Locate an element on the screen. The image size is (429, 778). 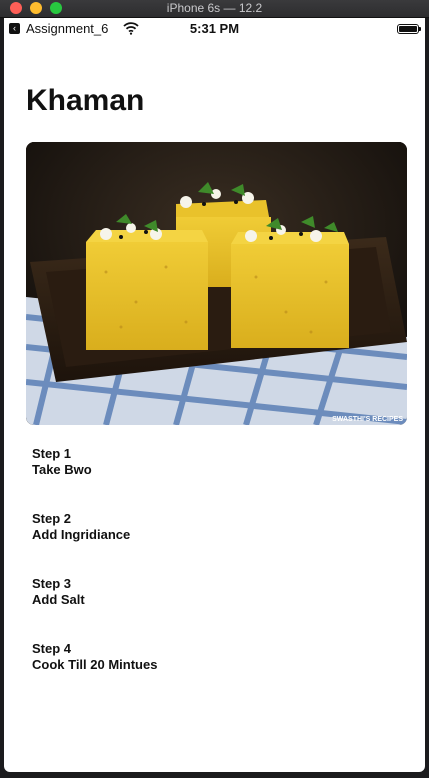
window-title: iPhone 6s — 12.2 is located at coordinates (214, 8).